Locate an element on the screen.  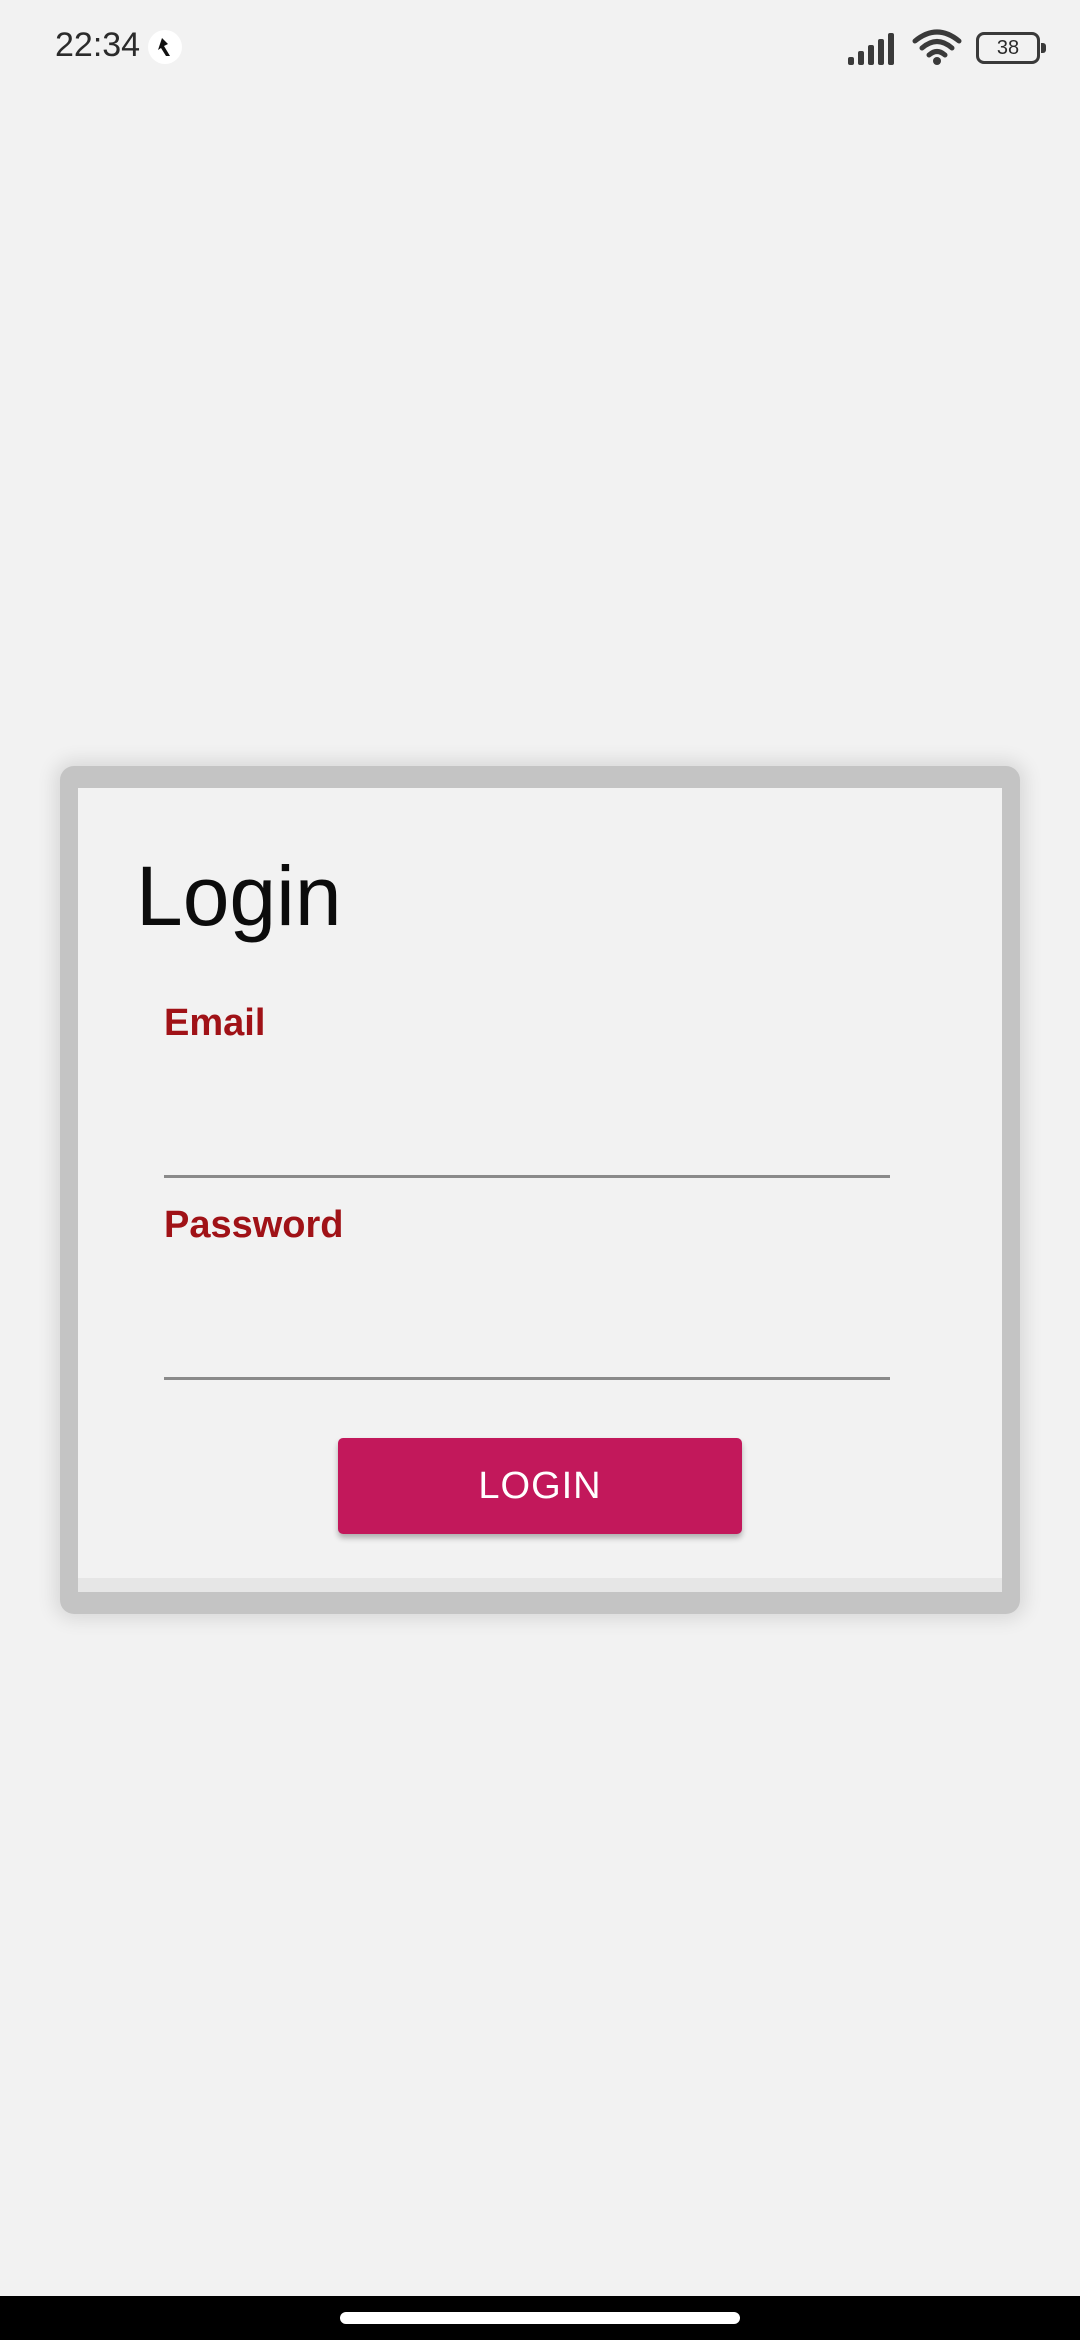
password-field is located at coordinates (527, 1345).